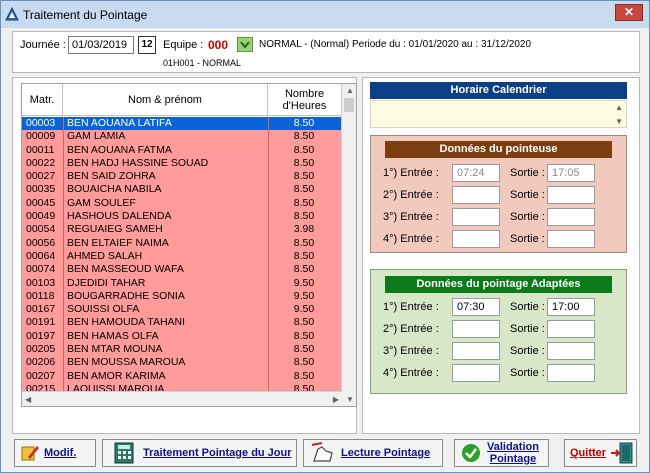 The height and width of the screenshot is (473, 650). What do you see at coordinates (182, 310) in the screenshot?
I see `table-row: 00167 SOUISSI OLFA 9.50` at bounding box center [182, 310].